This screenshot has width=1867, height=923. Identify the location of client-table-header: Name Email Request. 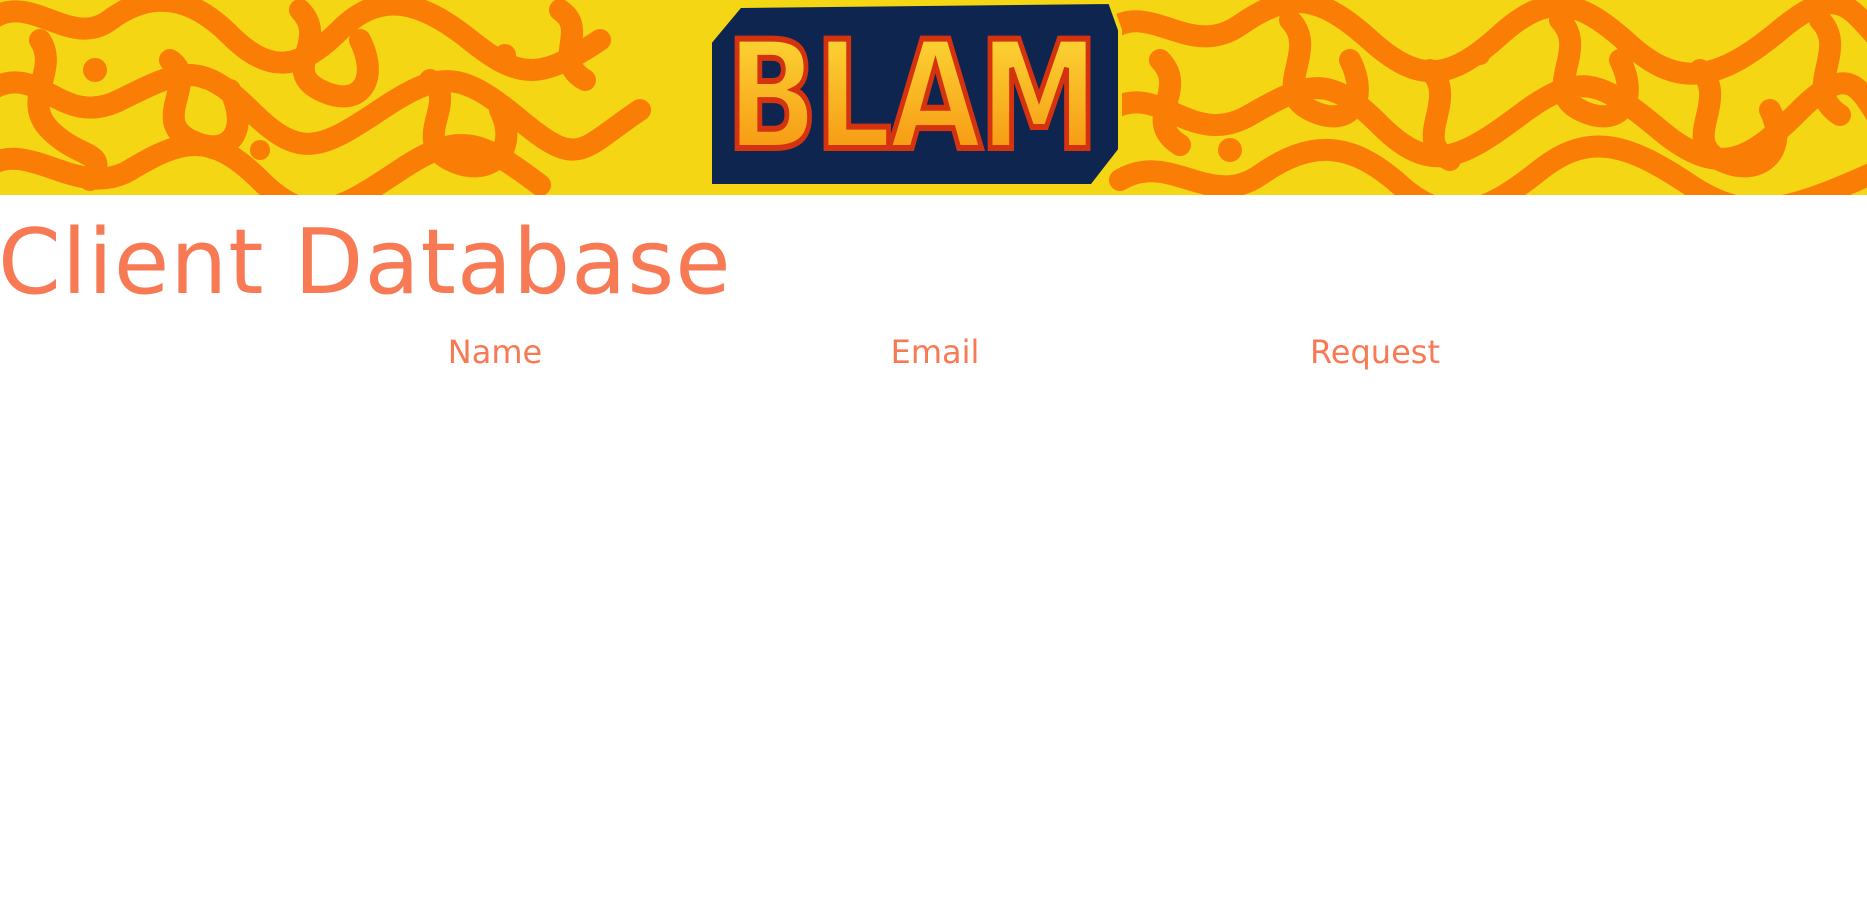
(933, 352).